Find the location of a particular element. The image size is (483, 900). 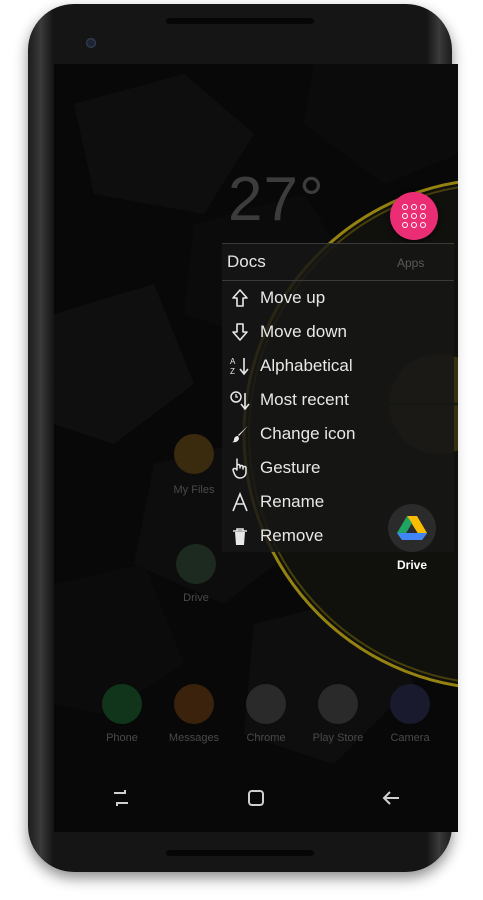

text-a-icon is located at coordinates (240, 502).